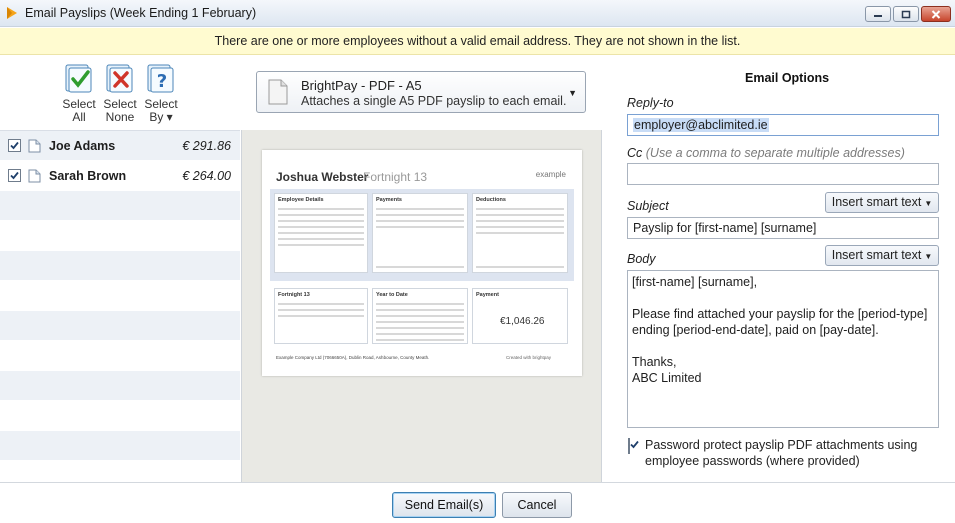 This screenshot has width=955, height=523. I want to click on cancel-button: Cancel, so click(537, 505).